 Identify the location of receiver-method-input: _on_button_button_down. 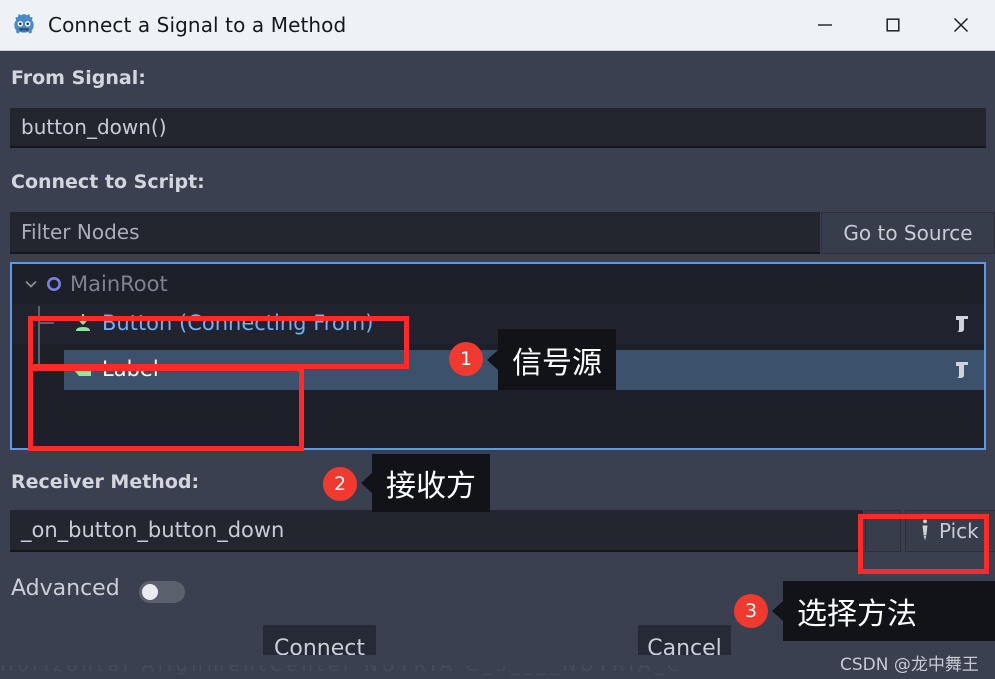
(436, 531).